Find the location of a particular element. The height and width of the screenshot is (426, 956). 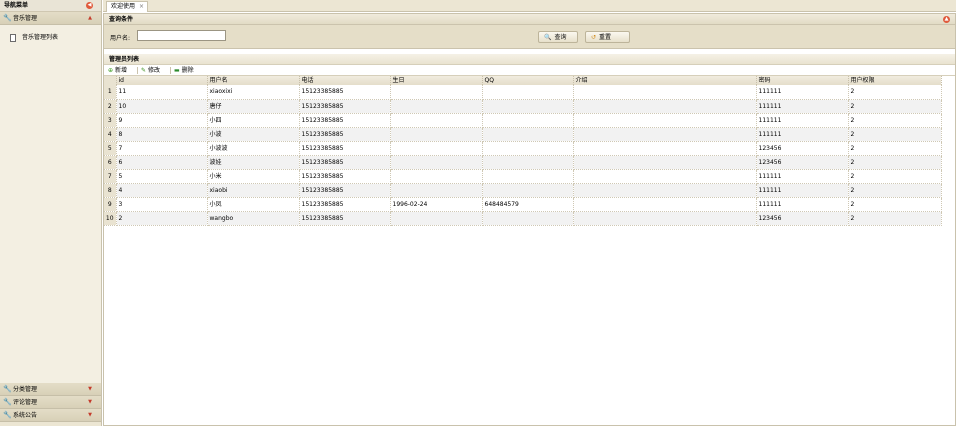

edit-button-label: 修改 is located at coordinates (154, 70).